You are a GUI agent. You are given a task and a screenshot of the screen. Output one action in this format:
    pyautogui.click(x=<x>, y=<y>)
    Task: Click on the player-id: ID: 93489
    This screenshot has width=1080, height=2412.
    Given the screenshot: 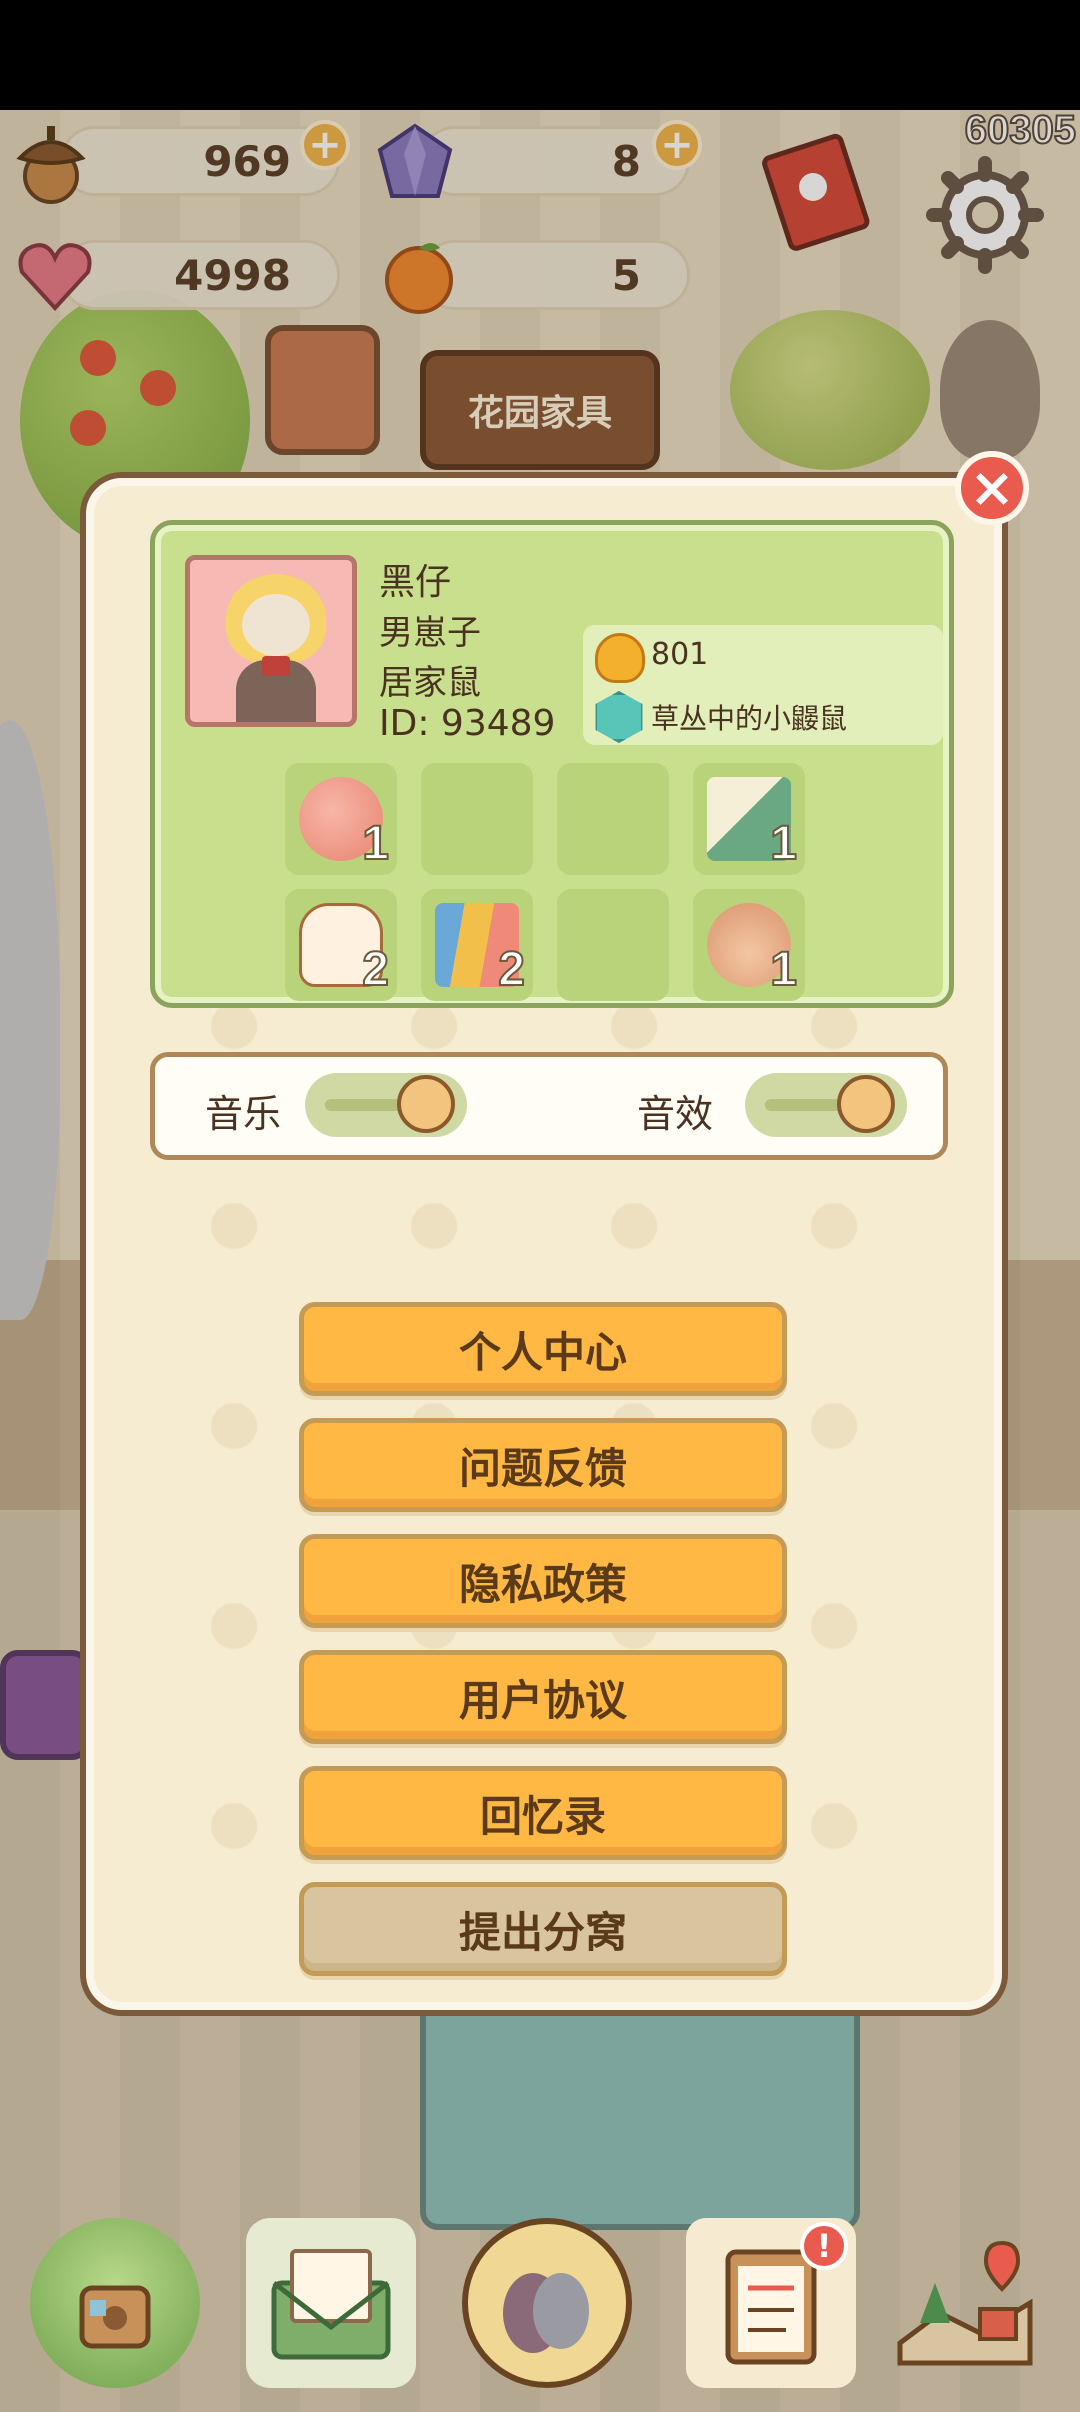 What is the action you would take?
    pyautogui.click(x=467, y=723)
    